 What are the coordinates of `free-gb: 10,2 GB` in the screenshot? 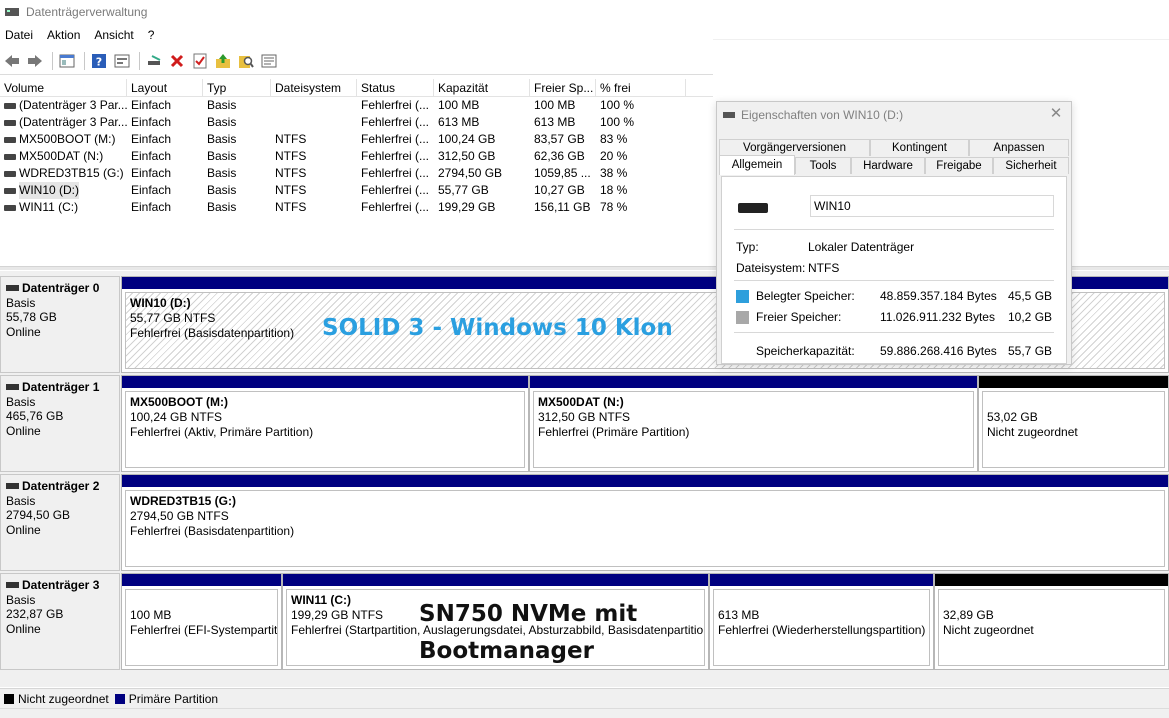 It's located at (1030, 317).